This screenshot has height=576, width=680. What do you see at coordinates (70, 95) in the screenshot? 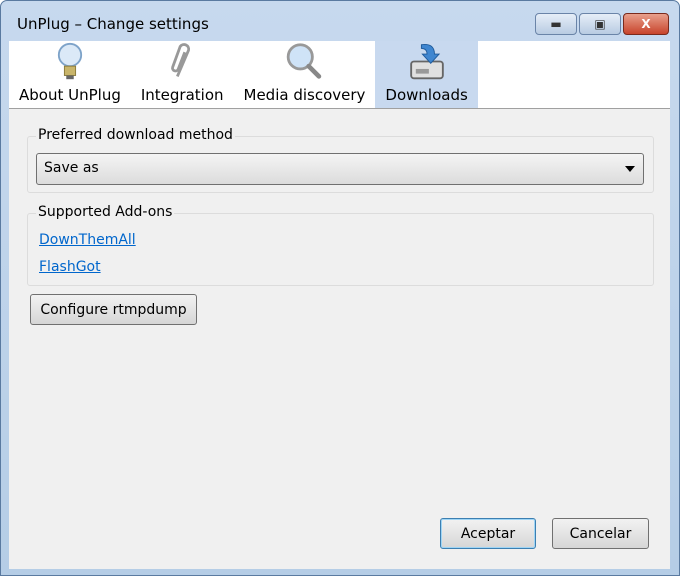
I see `tab-label: About UnPlug` at bounding box center [70, 95].